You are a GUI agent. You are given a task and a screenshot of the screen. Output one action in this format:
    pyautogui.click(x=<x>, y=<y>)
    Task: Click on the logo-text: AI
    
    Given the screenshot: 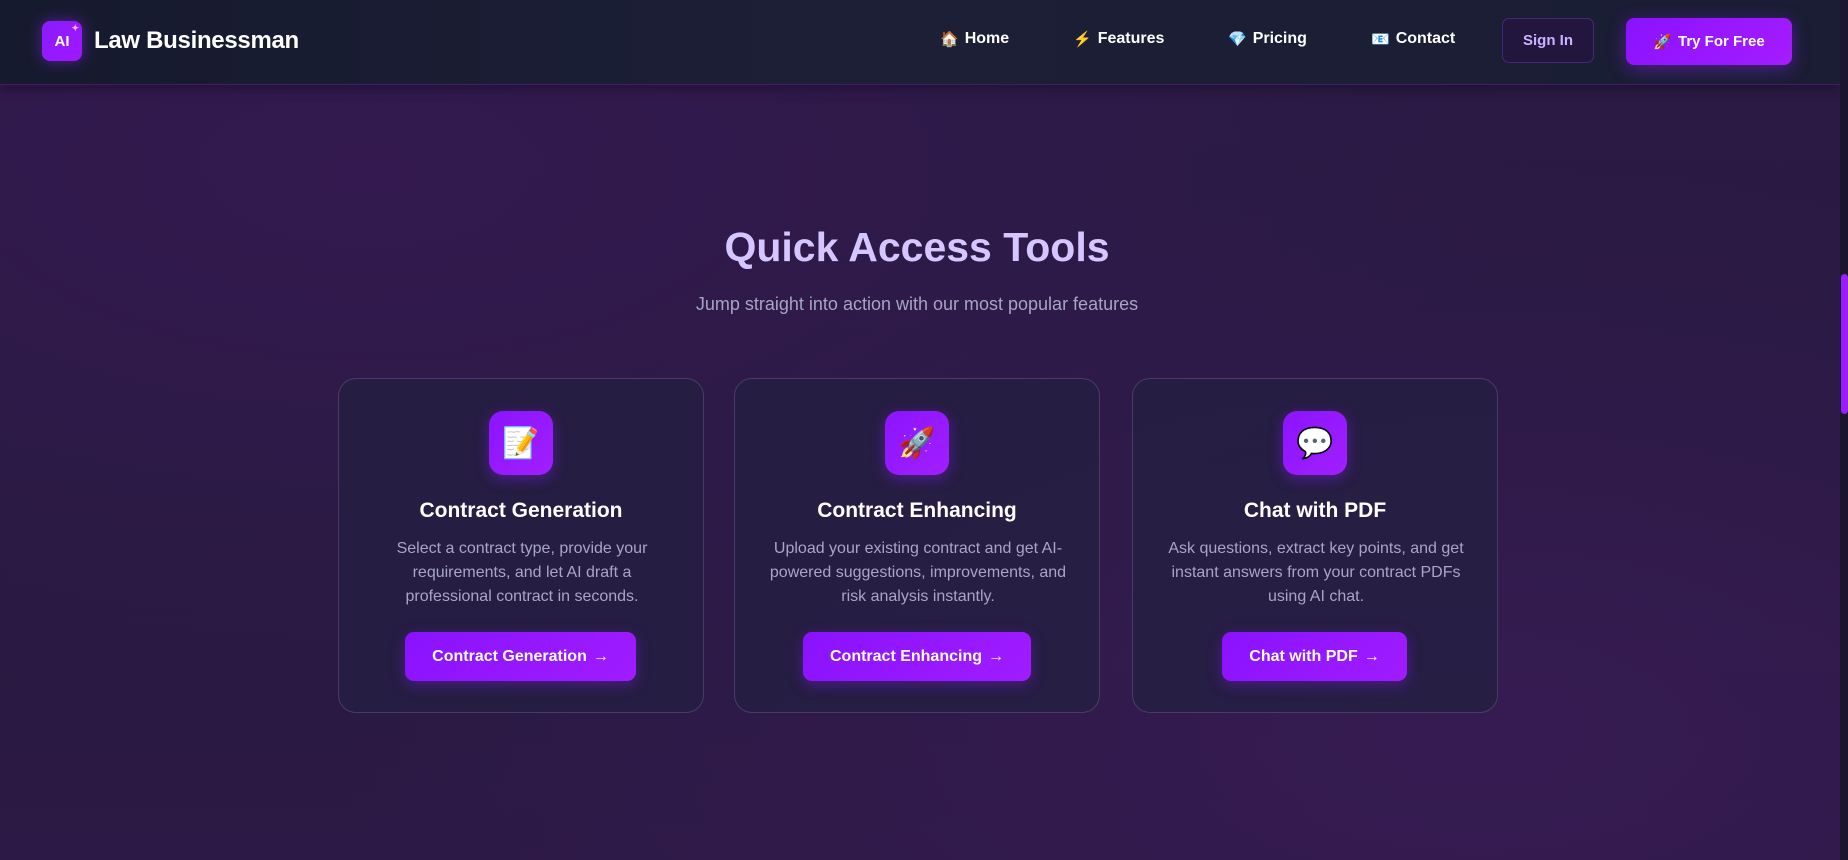 What is the action you would take?
    pyautogui.click(x=62, y=41)
    